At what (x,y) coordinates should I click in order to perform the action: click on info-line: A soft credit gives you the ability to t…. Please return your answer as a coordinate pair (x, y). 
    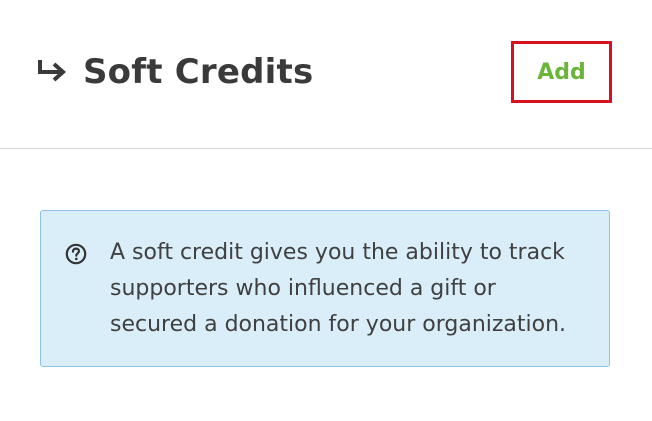
    Looking at the image, I should click on (337, 252).